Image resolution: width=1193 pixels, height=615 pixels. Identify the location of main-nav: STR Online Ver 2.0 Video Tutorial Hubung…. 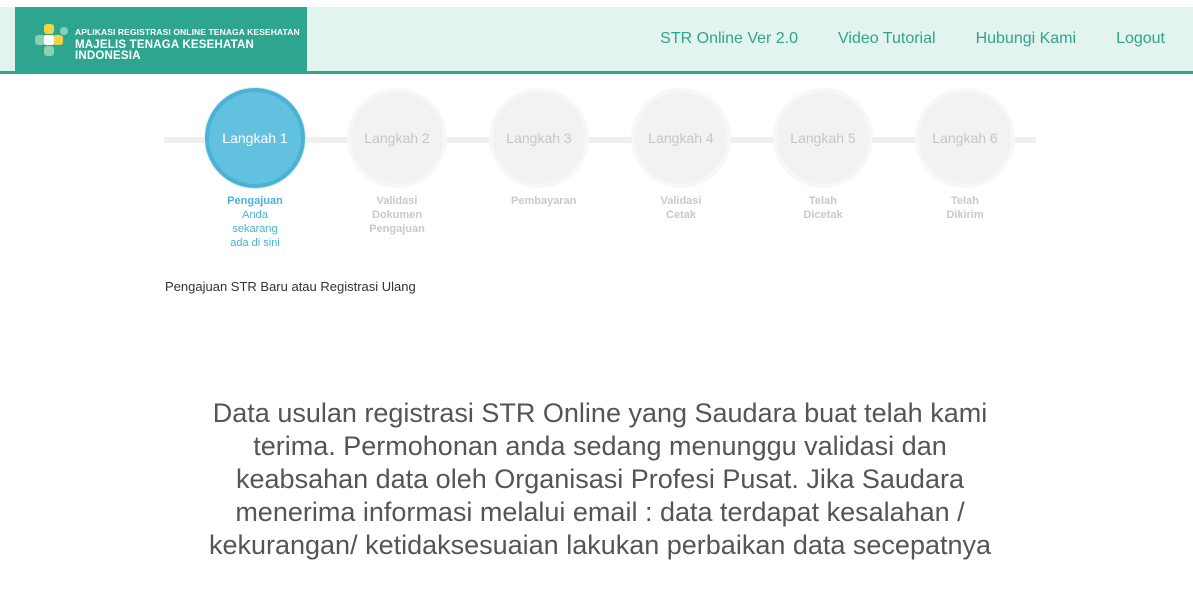
(906, 39).